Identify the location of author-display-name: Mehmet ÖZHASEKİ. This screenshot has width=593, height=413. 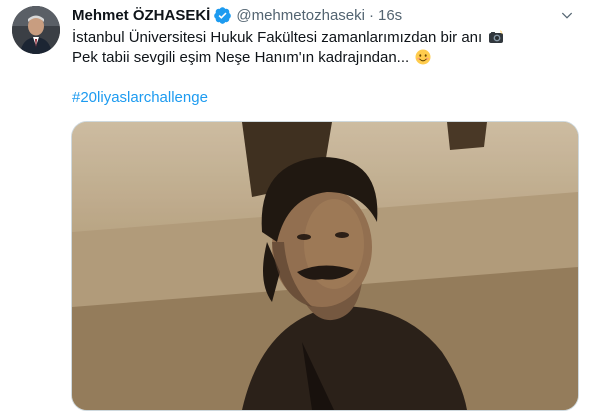
(141, 15).